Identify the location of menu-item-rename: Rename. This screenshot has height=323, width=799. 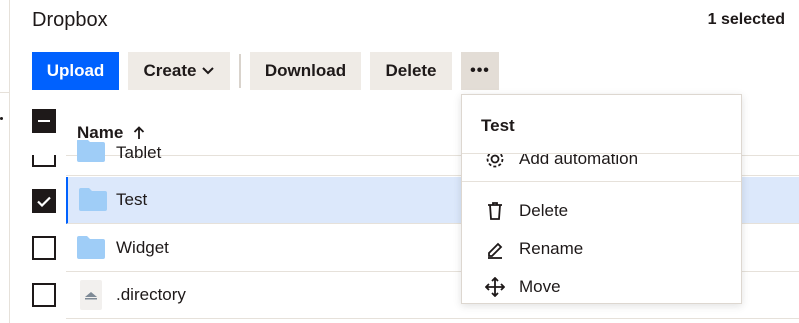
(601, 249).